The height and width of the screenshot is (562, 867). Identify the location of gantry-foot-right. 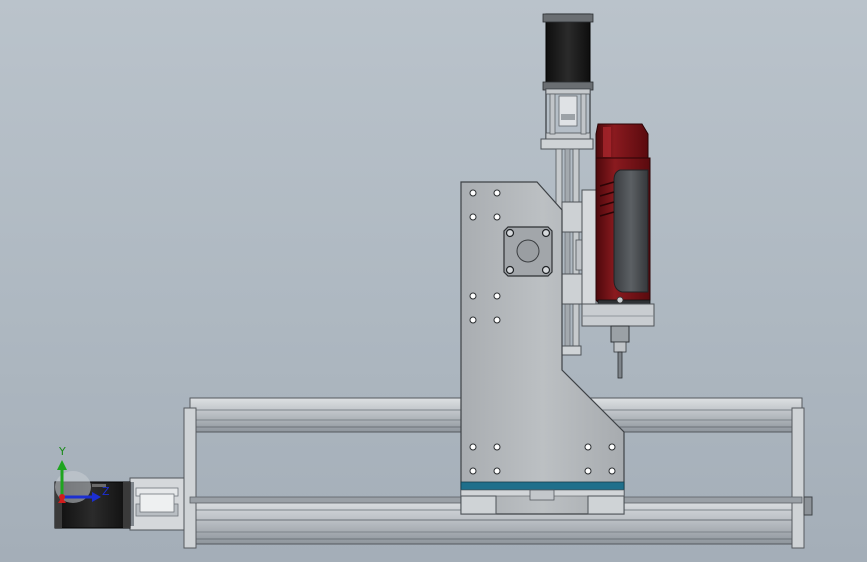
(606, 505).